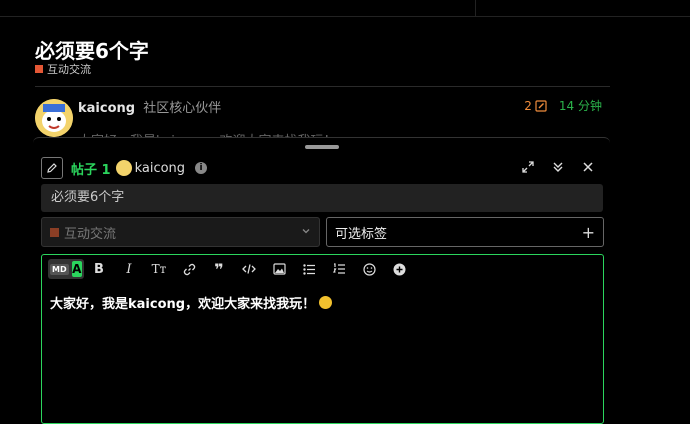 The width and height of the screenshot is (690, 424). I want to click on title-input: 必须要6个字, so click(322, 198).